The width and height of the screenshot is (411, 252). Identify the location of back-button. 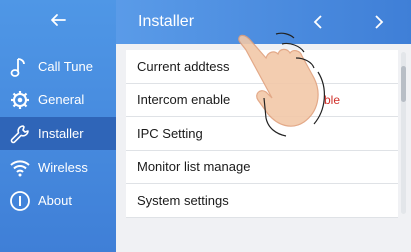
(58, 22).